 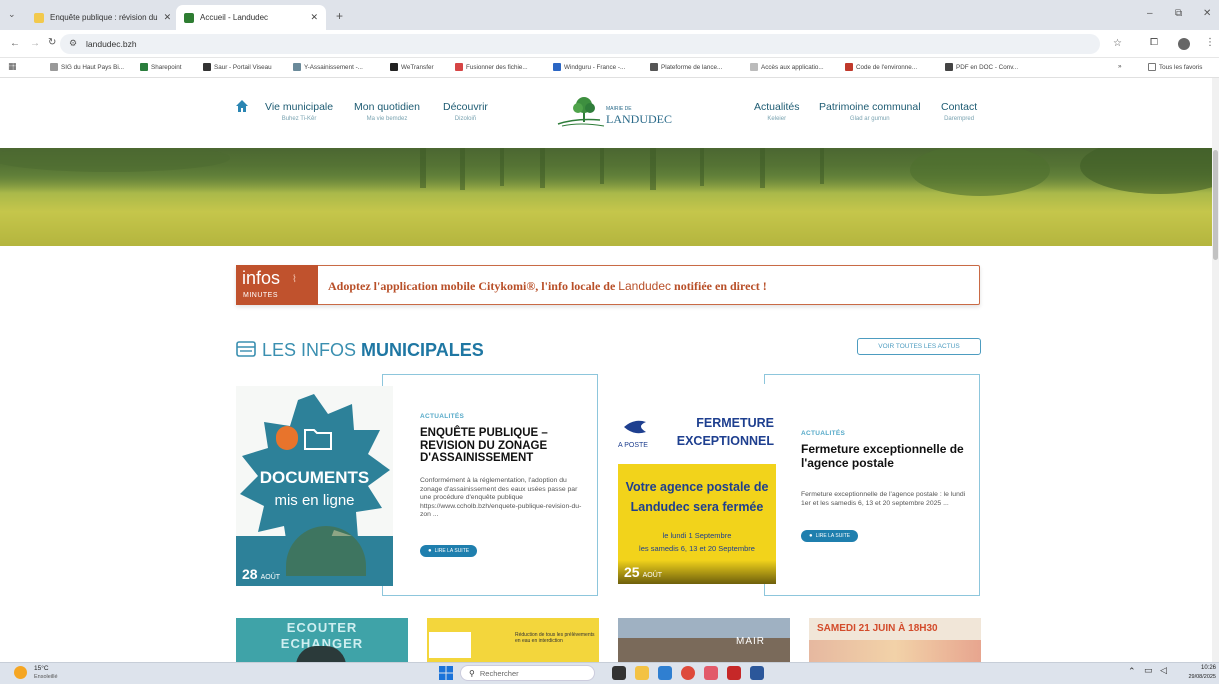 I want to click on weather-sun-icon, so click(x=20, y=672).